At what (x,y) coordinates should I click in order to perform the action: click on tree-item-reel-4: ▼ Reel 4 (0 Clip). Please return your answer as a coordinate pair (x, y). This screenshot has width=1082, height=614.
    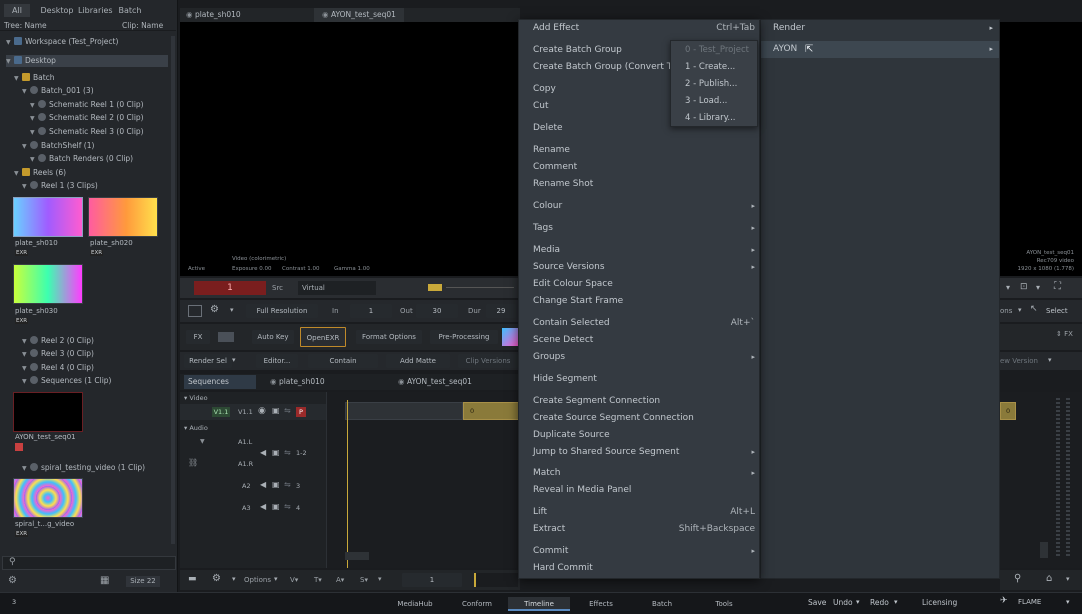
    Looking at the image, I should click on (58, 368).